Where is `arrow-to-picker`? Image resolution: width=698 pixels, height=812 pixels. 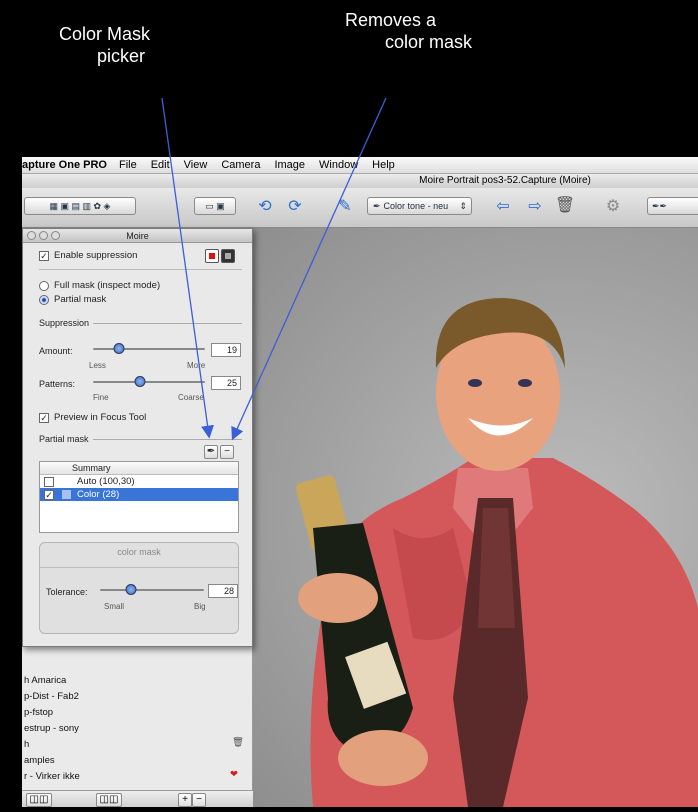
arrow-to-picker is located at coordinates (188, 268).